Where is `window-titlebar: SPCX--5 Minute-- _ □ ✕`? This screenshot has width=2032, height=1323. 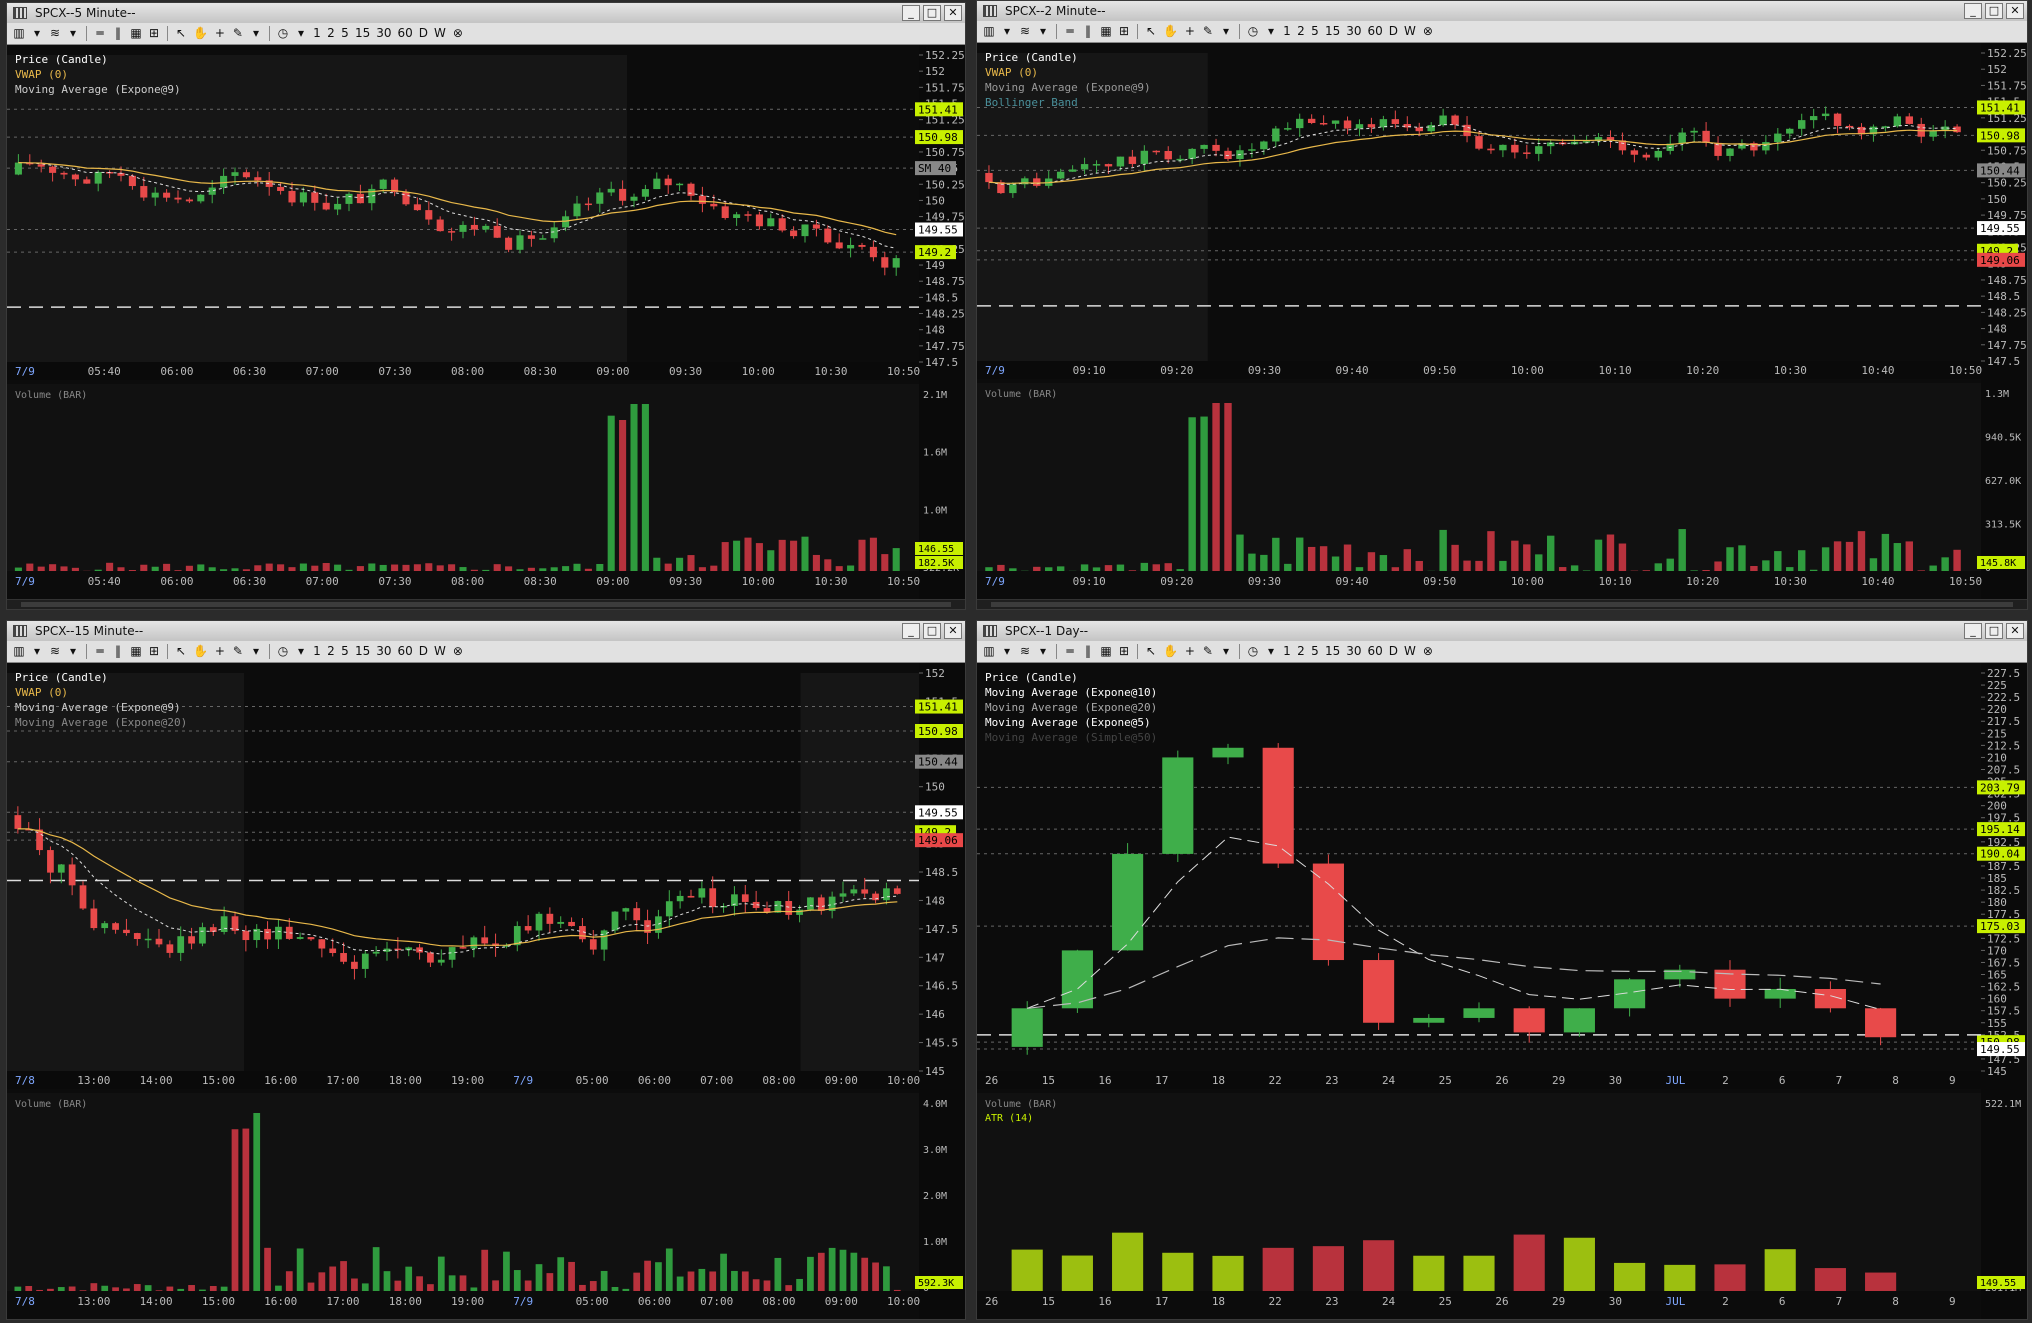 window-titlebar: SPCX--5 Minute-- _ □ ✕ is located at coordinates (486, 13).